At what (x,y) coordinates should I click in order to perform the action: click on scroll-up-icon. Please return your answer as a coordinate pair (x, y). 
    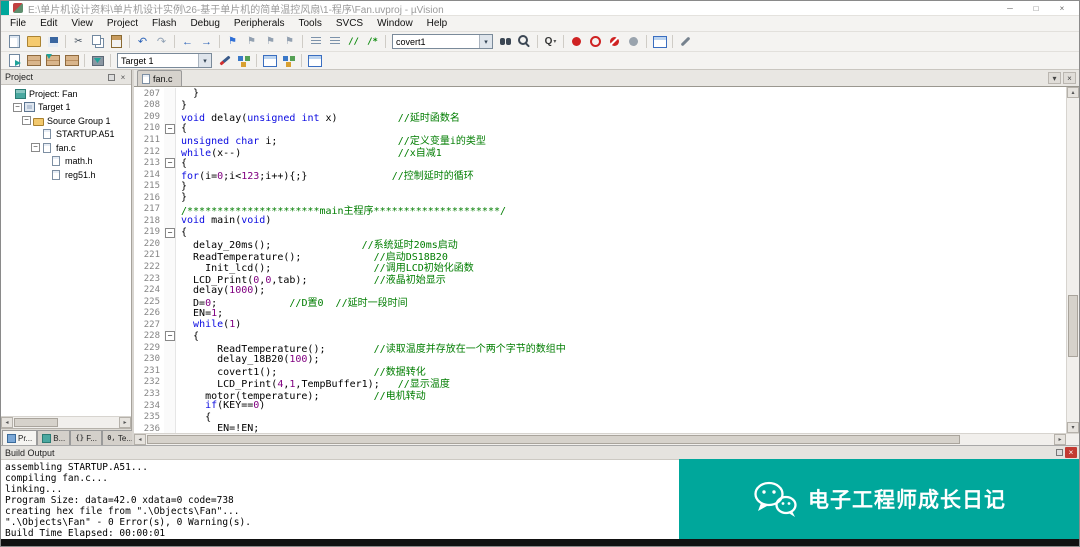
    Looking at the image, I should click on (1073, 92).